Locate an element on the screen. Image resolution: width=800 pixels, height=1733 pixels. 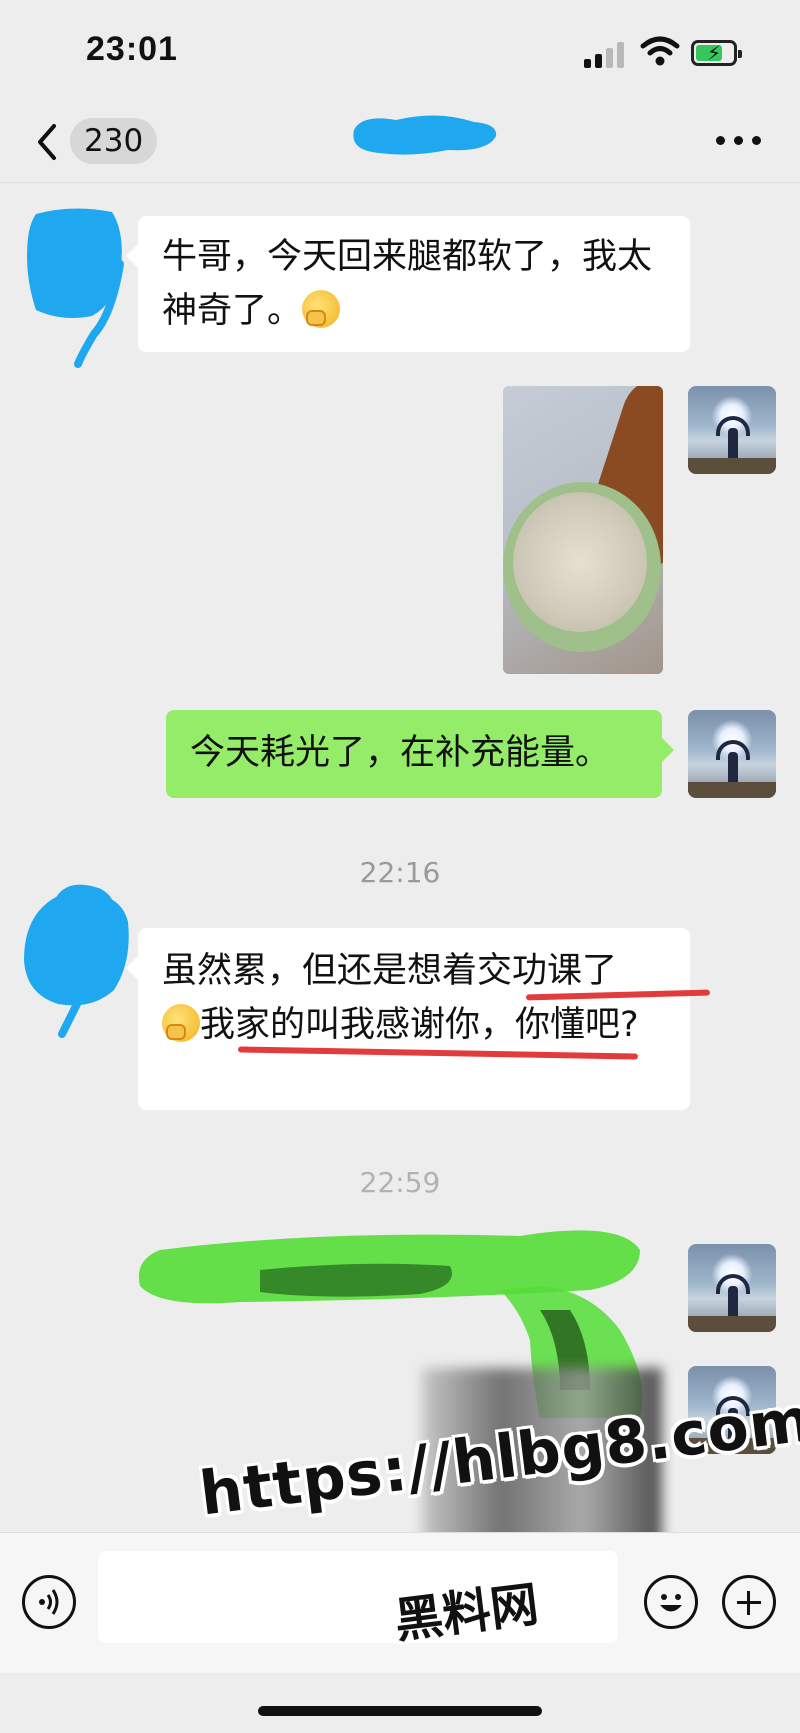
wifi-icon is located at coordinates (660, 51).